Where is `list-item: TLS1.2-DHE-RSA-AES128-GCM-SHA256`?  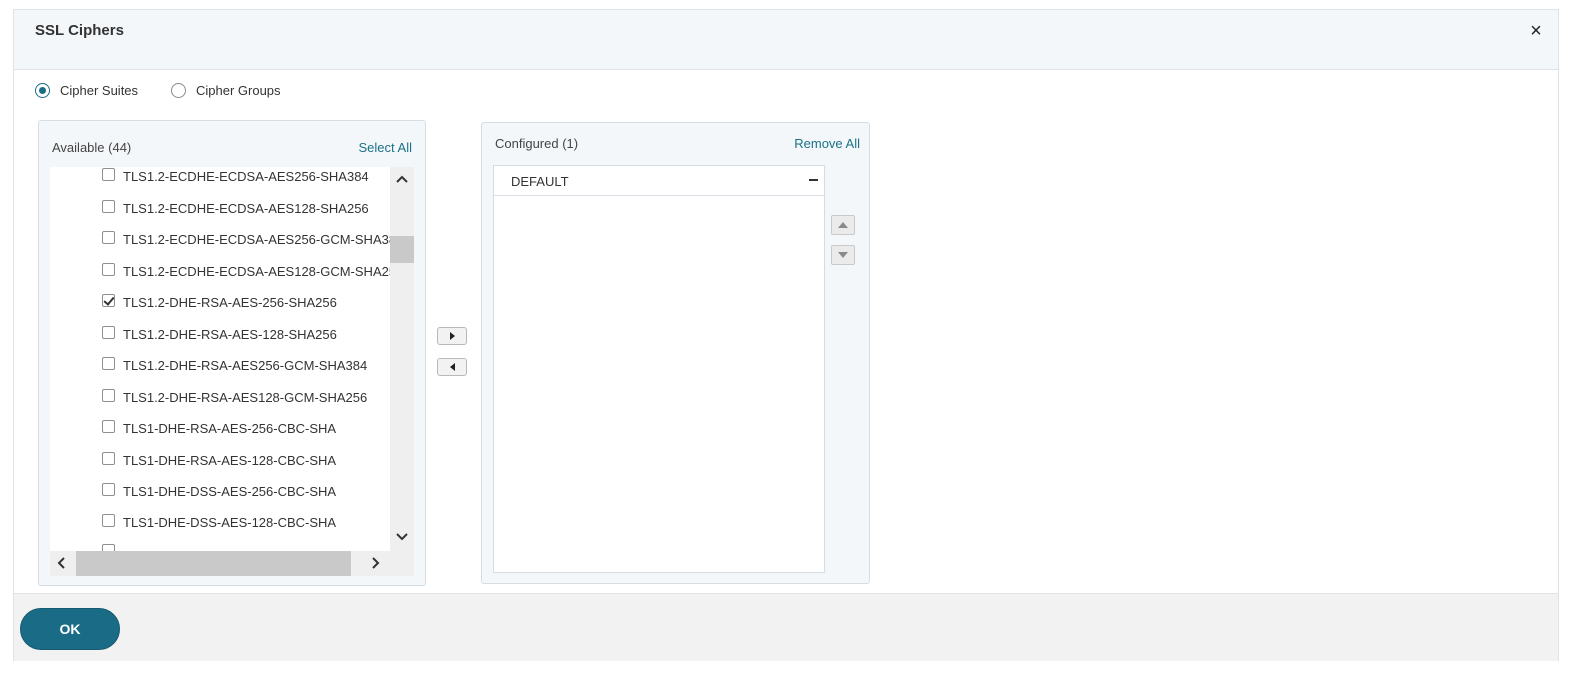 list-item: TLS1.2-DHE-RSA-AES128-GCM-SHA256 is located at coordinates (234, 397).